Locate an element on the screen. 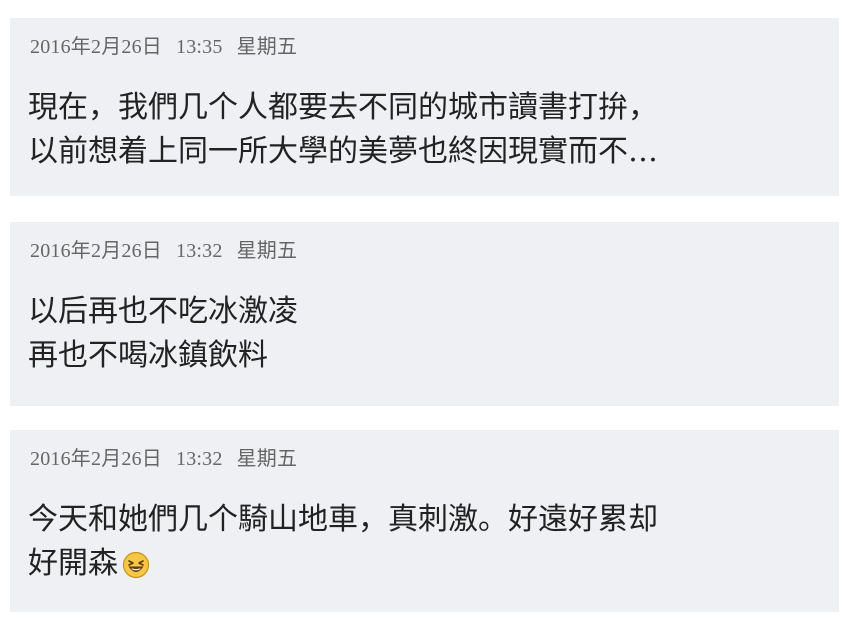  post-body: 以后再也不吃冰激凌 再也不喝冰鎮飲料 is located at coordinates (163, 334).